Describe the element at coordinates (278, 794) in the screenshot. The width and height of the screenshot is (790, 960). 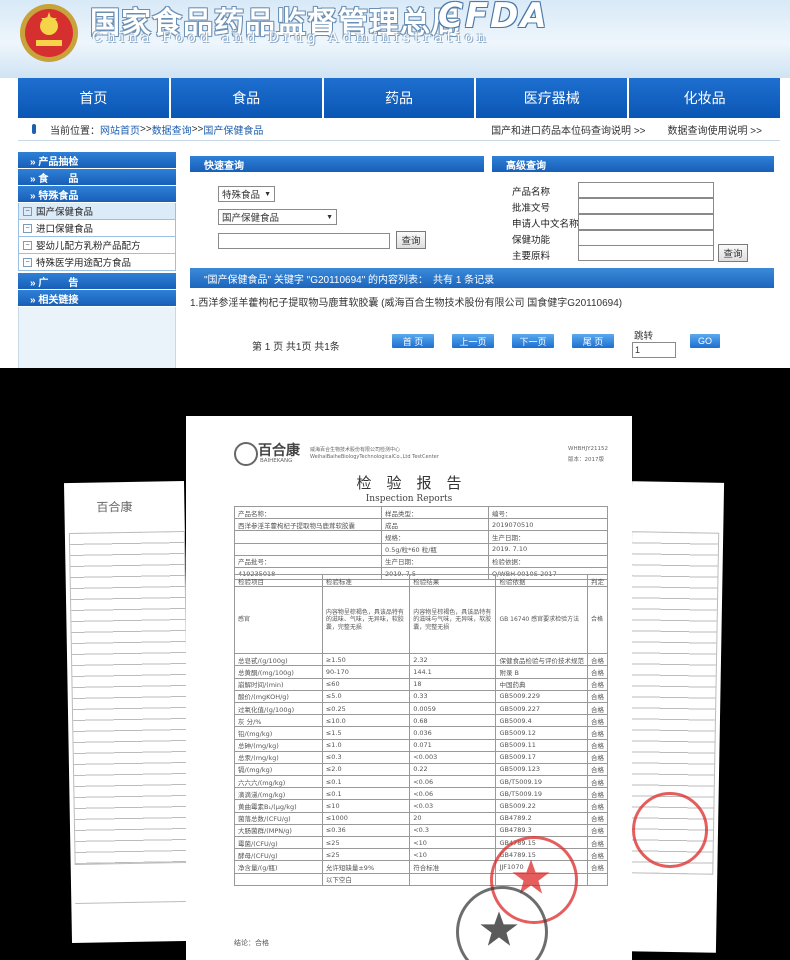
I see `test-cell: 滴滴涕/(mg/kg)` at that location.